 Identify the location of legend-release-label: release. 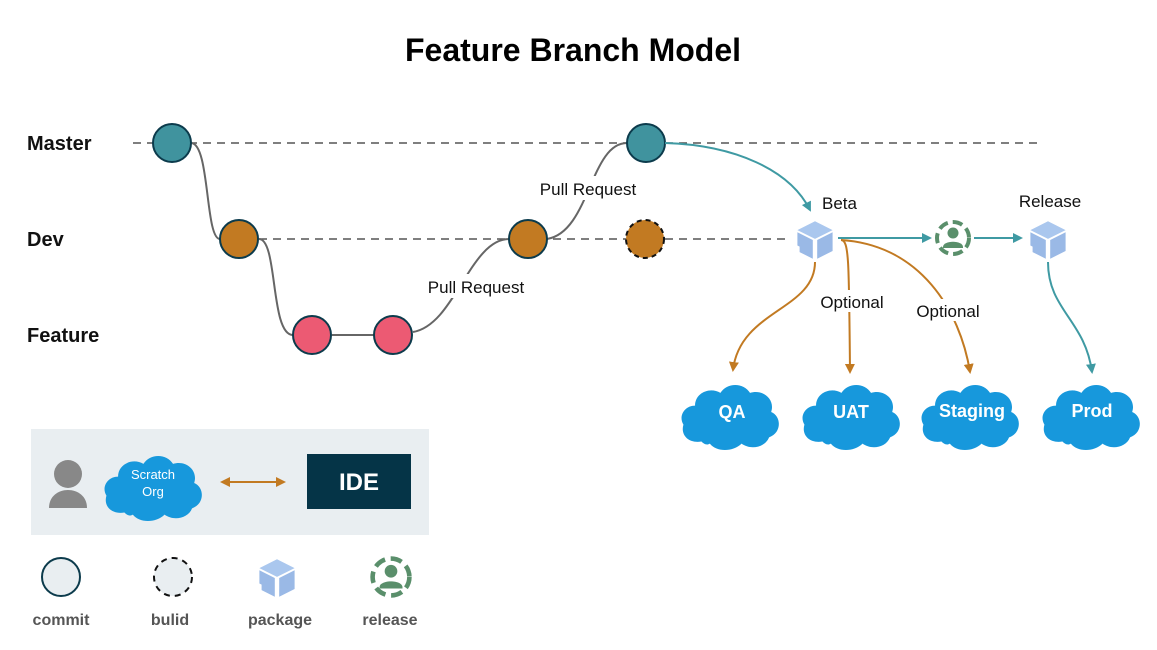
(389, 620).